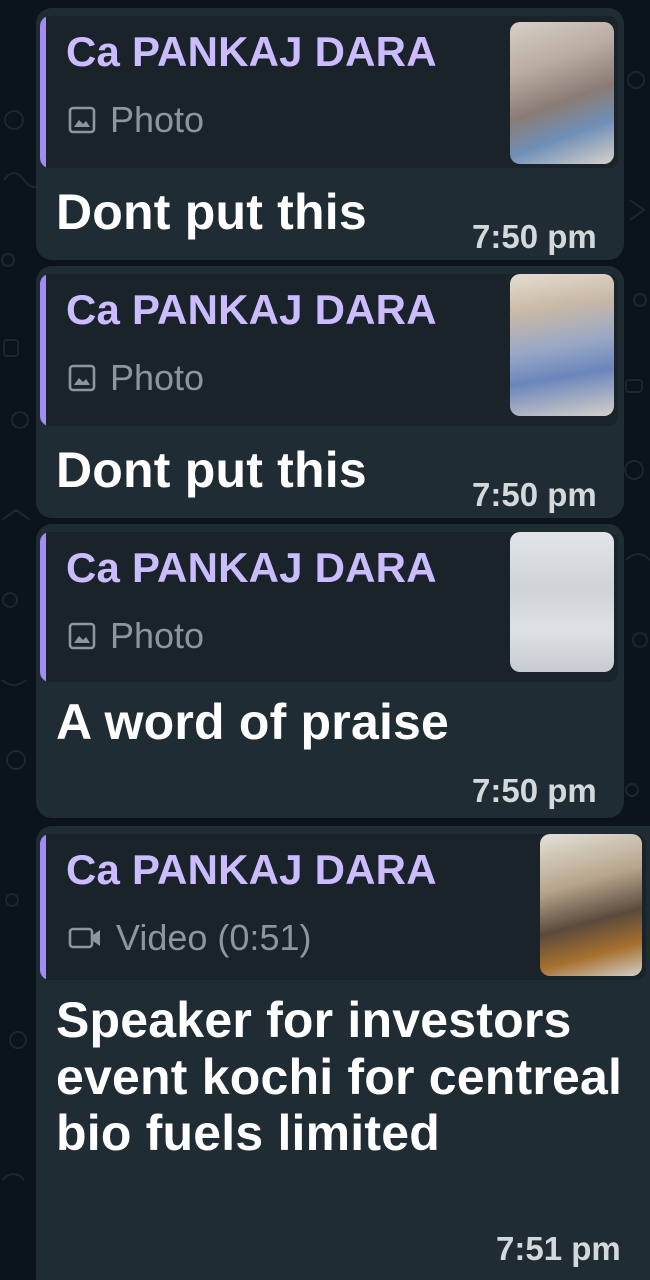  I want to click on message-timestamp: 7:51 pm, so click(558, 1248).